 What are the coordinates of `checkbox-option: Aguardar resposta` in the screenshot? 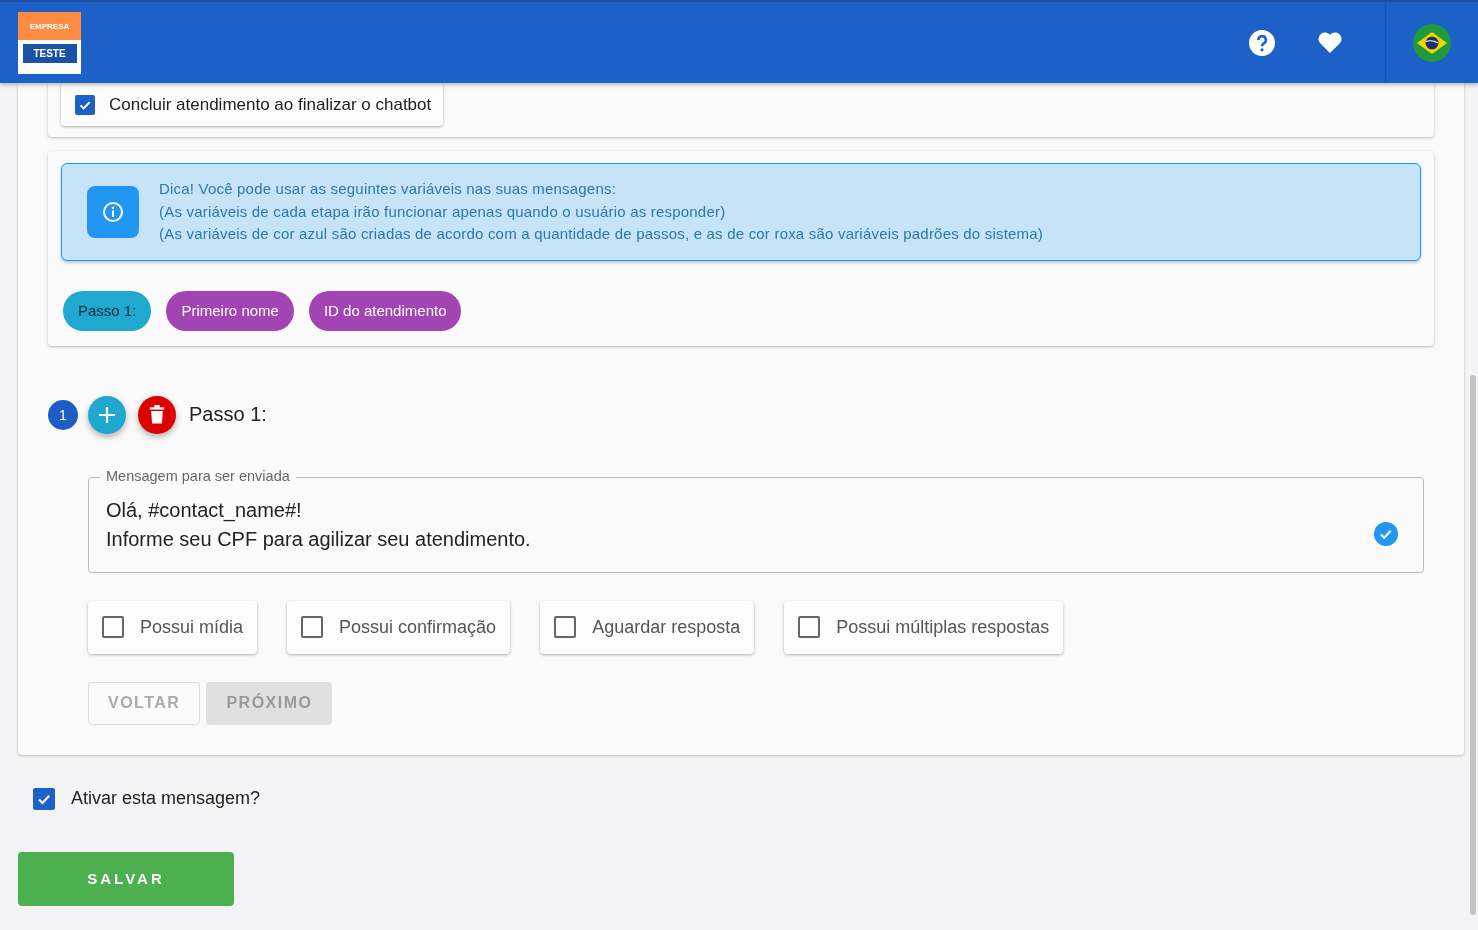 It's located at (647, 627).